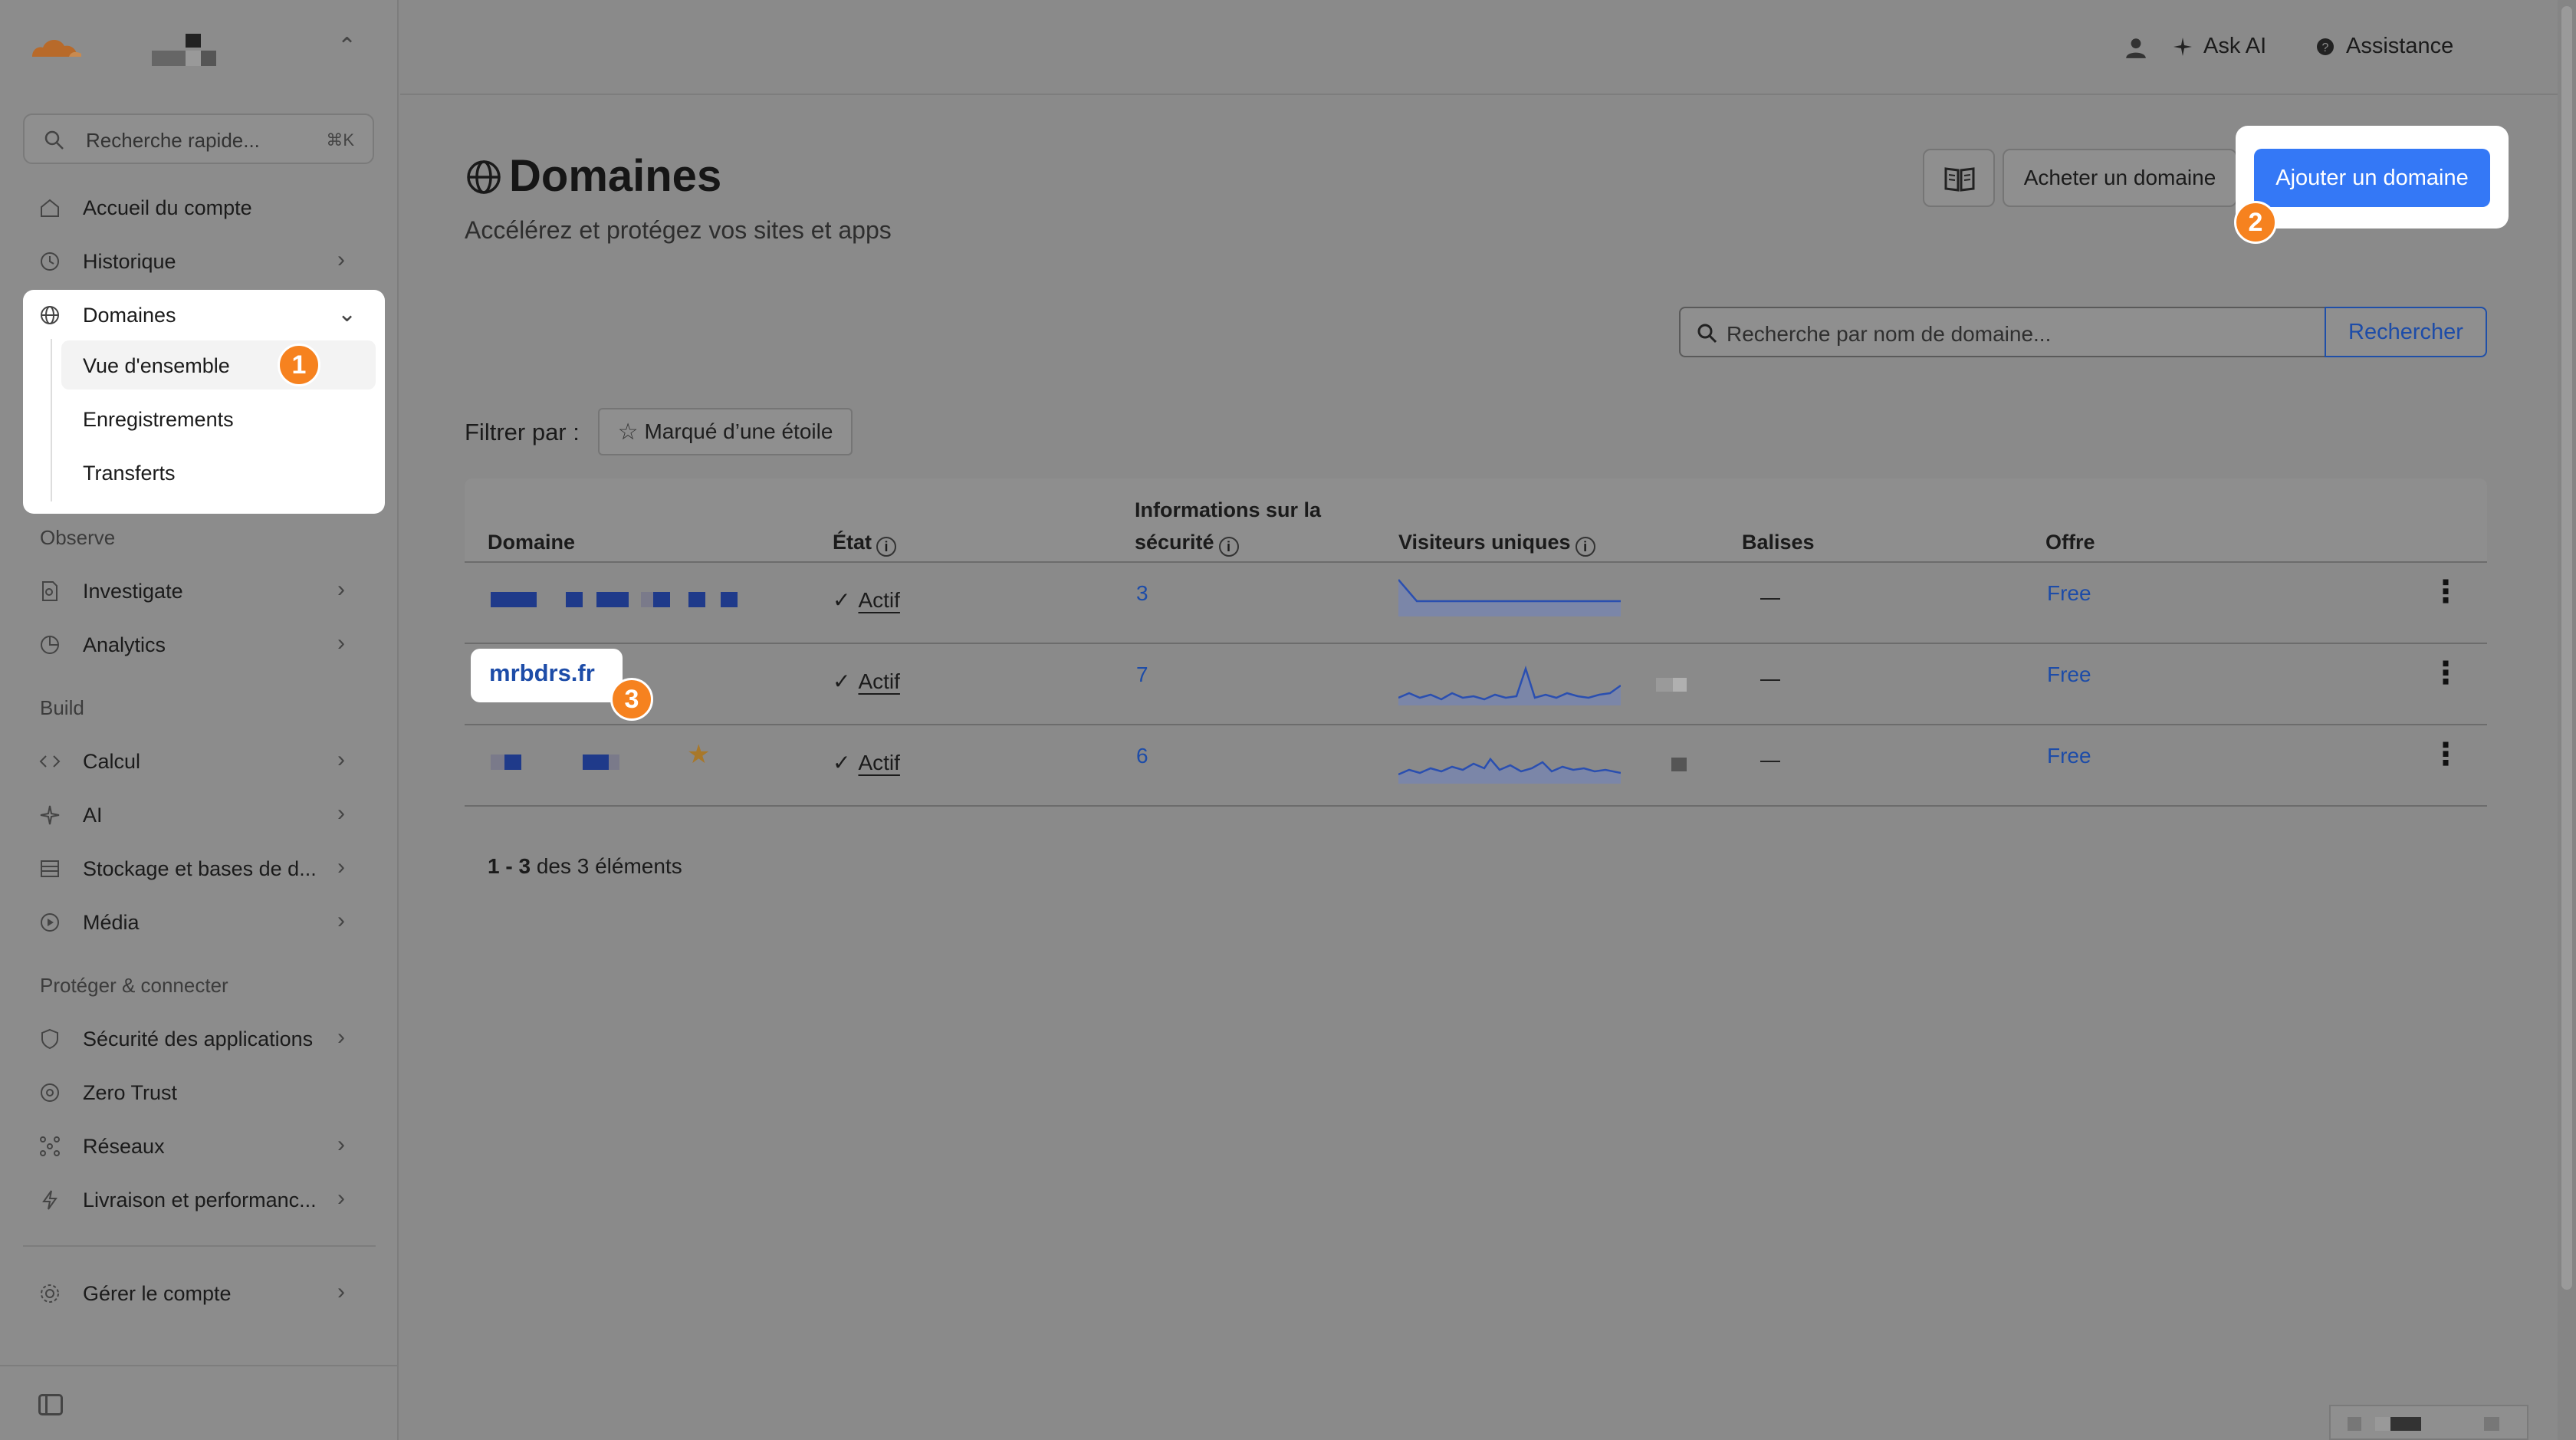 The width and height of the screenshot is (2576, 1440). I want to click on sidebar-item-label: Transferts, so click(129, 473).